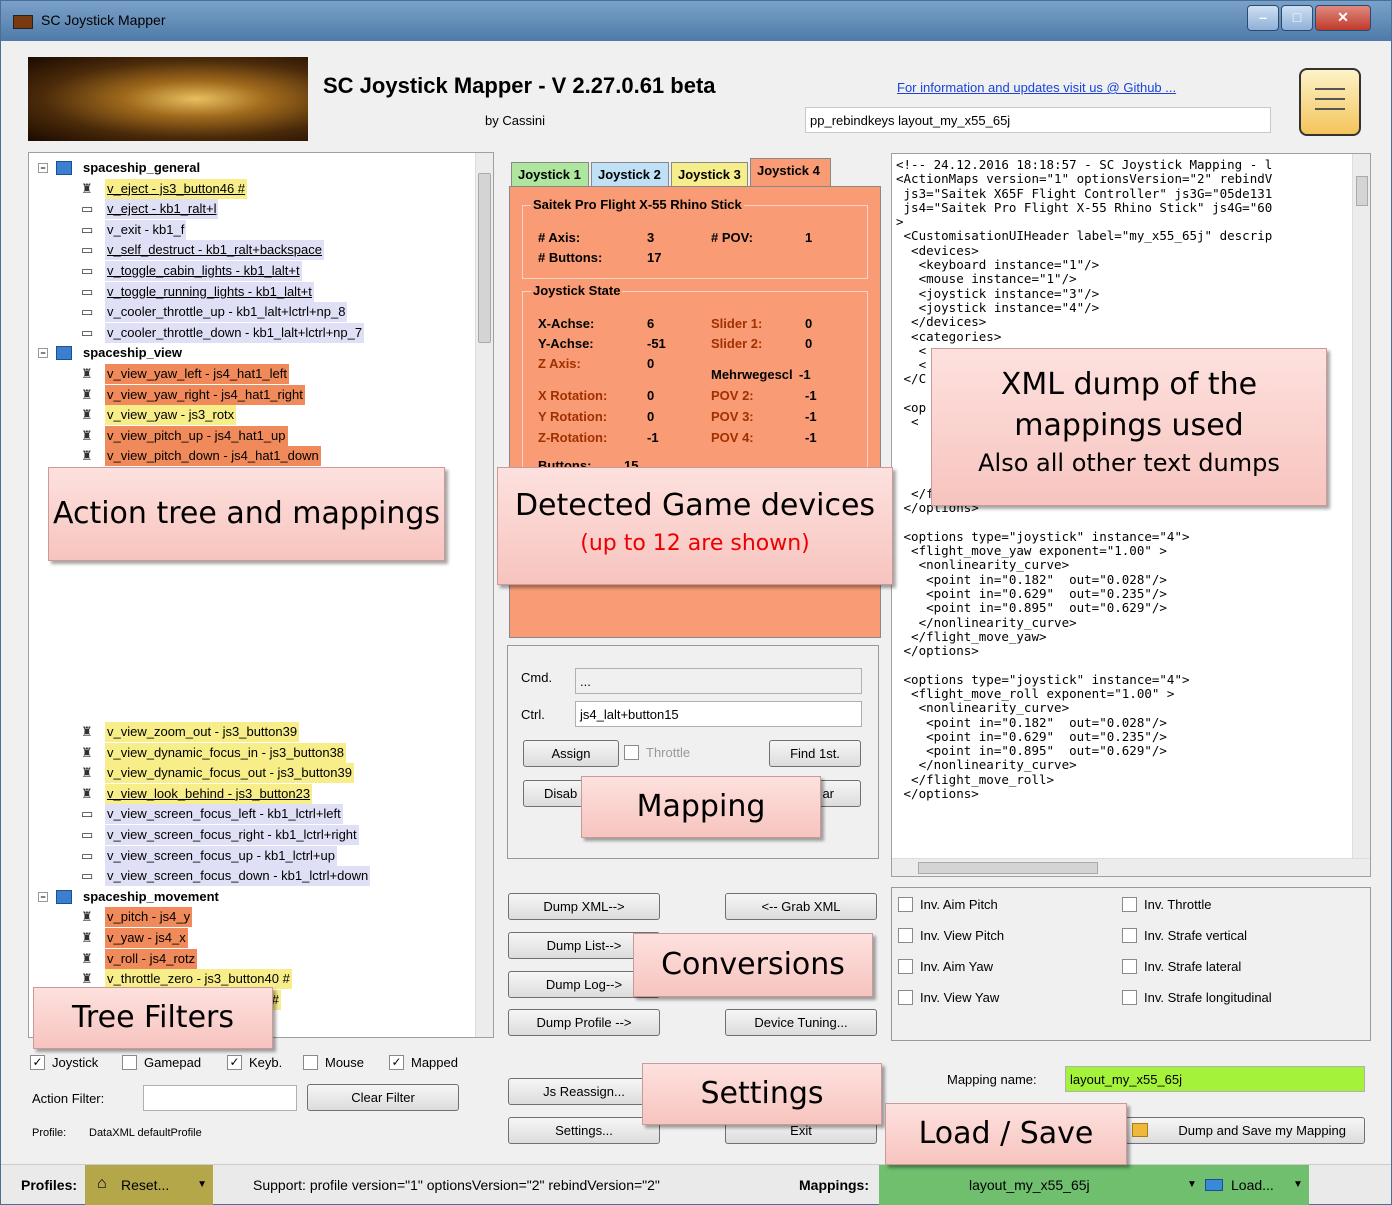 Image resolution: width=1392 pixels, height=1205 pixels. I want to click on invert-checkbox: Inv. View Pitch, so click(951, 936).